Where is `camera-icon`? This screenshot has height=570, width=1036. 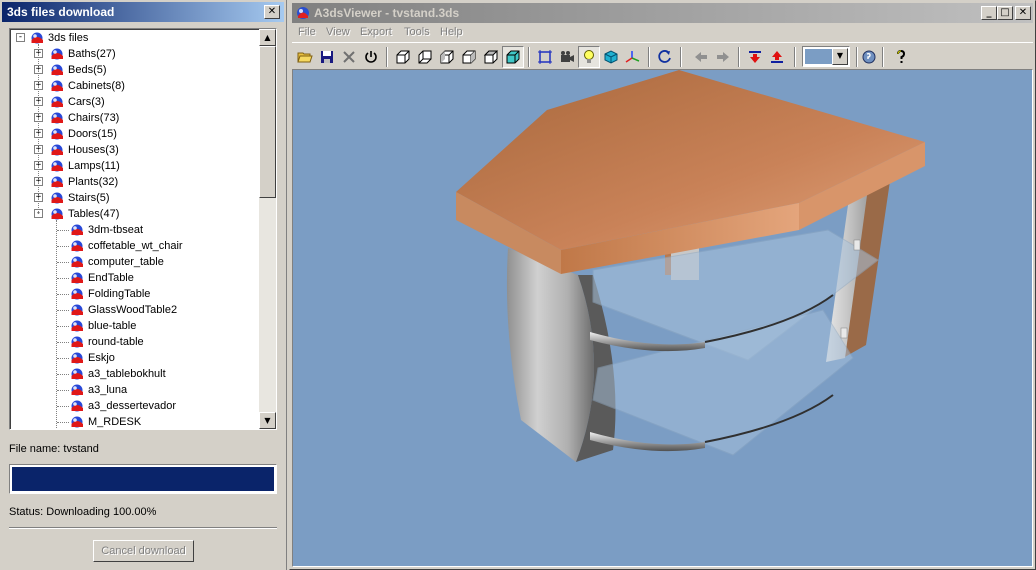 camera-icon is located at coordinates (567, 57).